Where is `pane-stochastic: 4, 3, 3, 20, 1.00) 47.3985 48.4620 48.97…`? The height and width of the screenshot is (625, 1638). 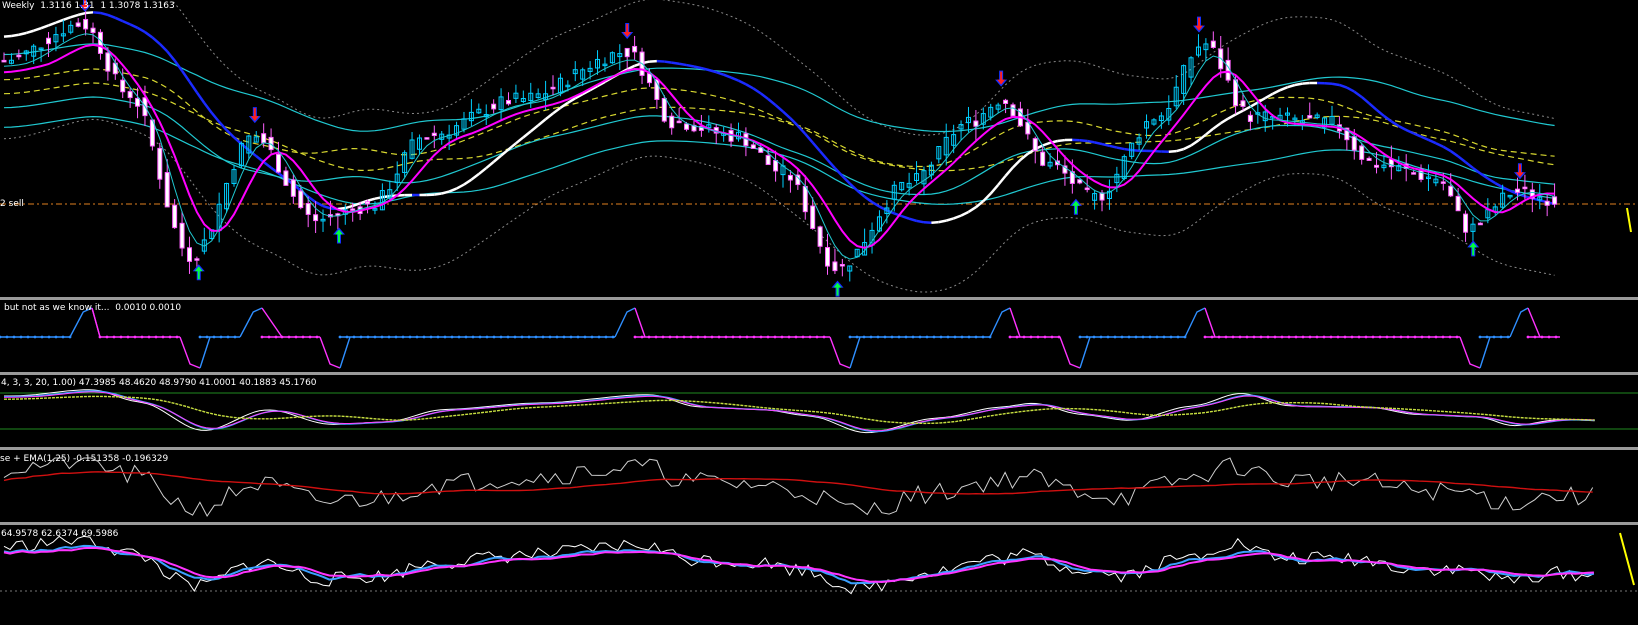
pane-stochastic: 4, 3, 3, 20, 1.00) 47.3985 48.4620 48.97… is located at coordinates (819, 411).